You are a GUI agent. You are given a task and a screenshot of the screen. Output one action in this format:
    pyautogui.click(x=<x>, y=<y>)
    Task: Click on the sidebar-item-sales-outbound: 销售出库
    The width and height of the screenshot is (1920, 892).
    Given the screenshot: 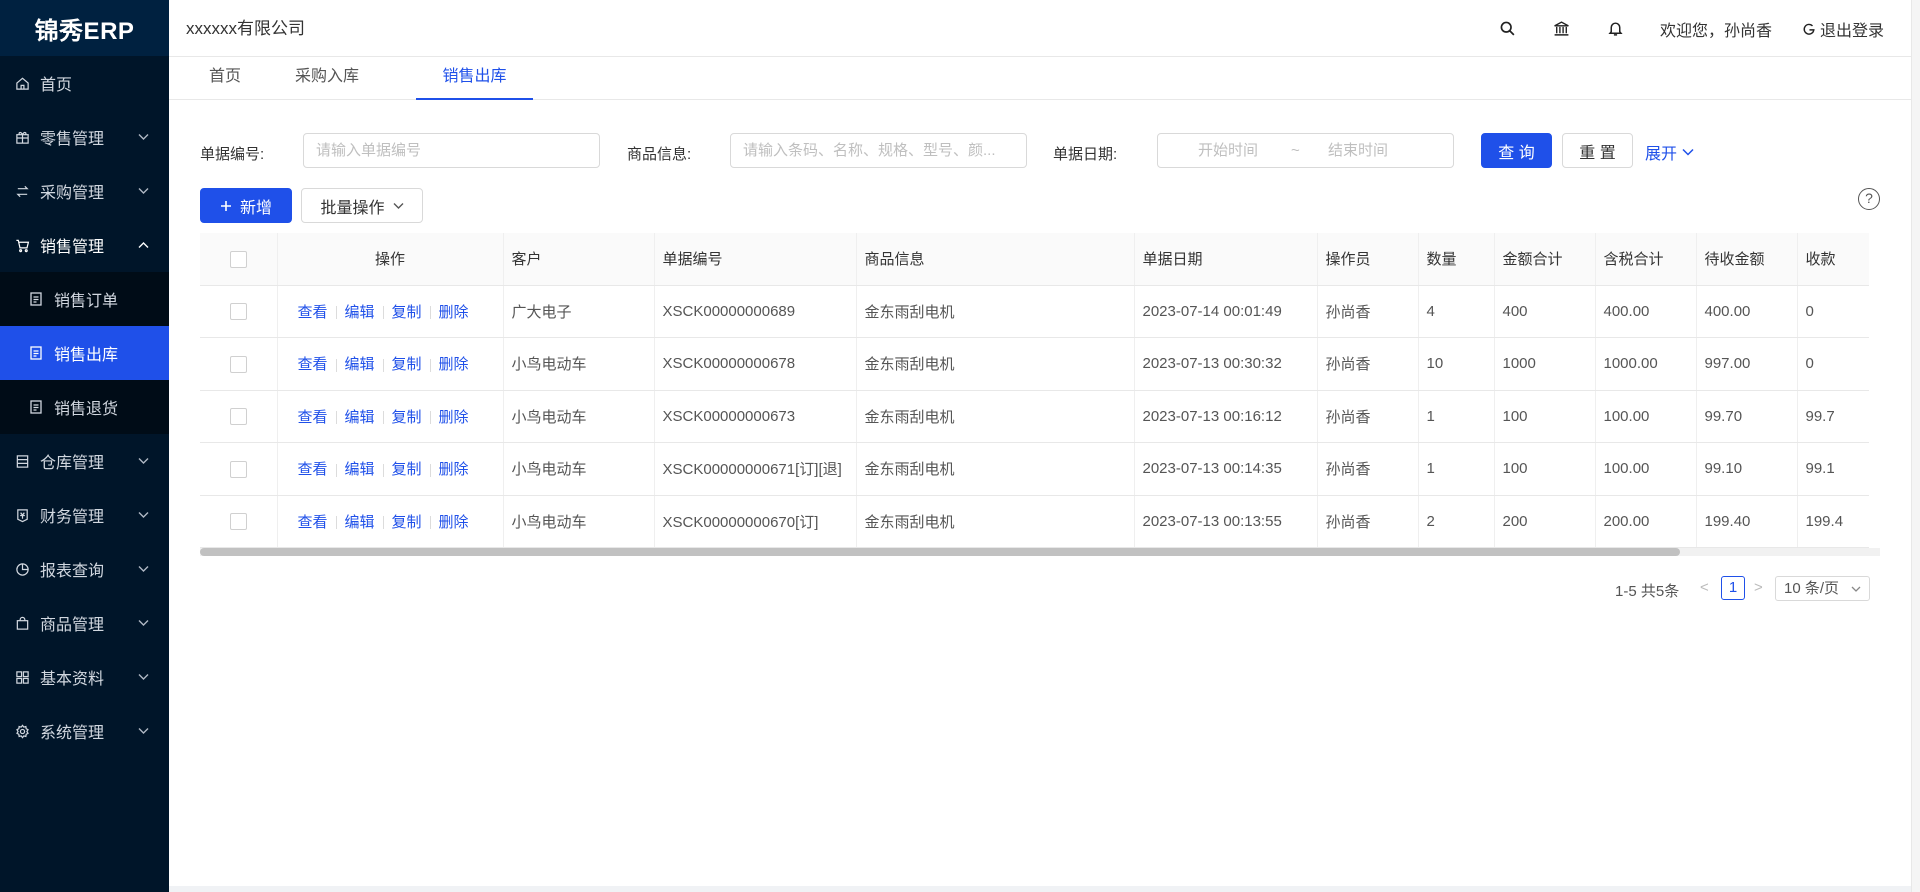 What is the action you would take?
    pyautogui.click(x=84, y=353)
    